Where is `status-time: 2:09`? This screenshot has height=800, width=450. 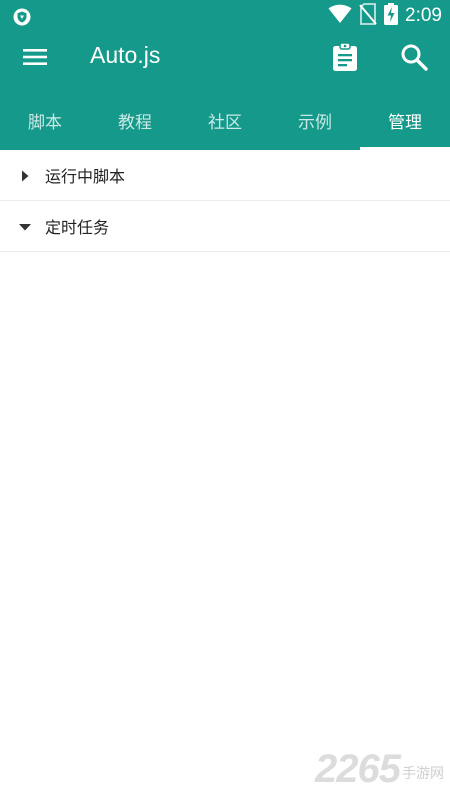
status-time: 2:09 is located at coordinates (423, 15).